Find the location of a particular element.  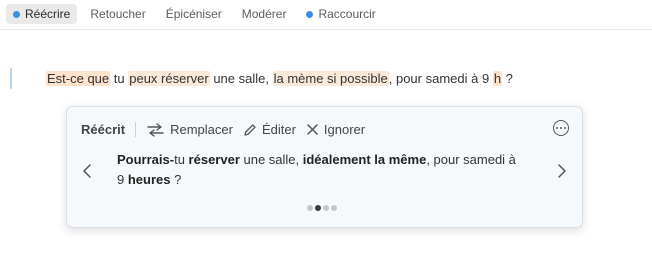

highlight-segment: h is located at coordinates (497, 78).